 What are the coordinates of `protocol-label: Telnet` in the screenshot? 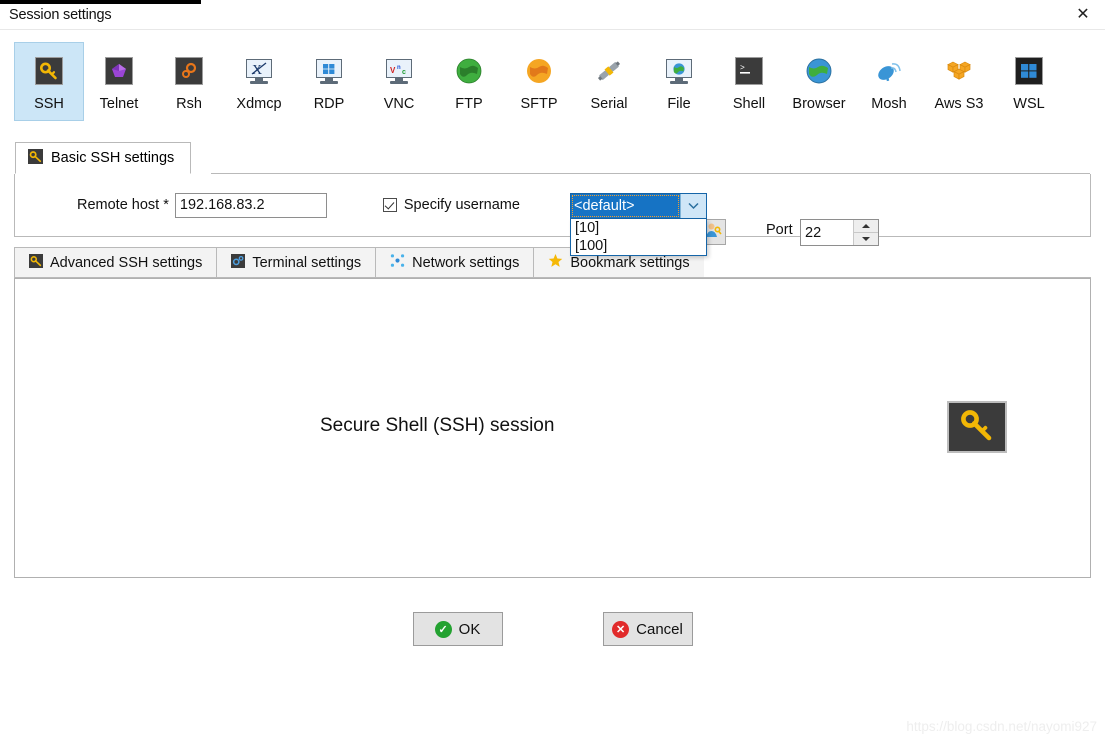 It's located at (119, 104).